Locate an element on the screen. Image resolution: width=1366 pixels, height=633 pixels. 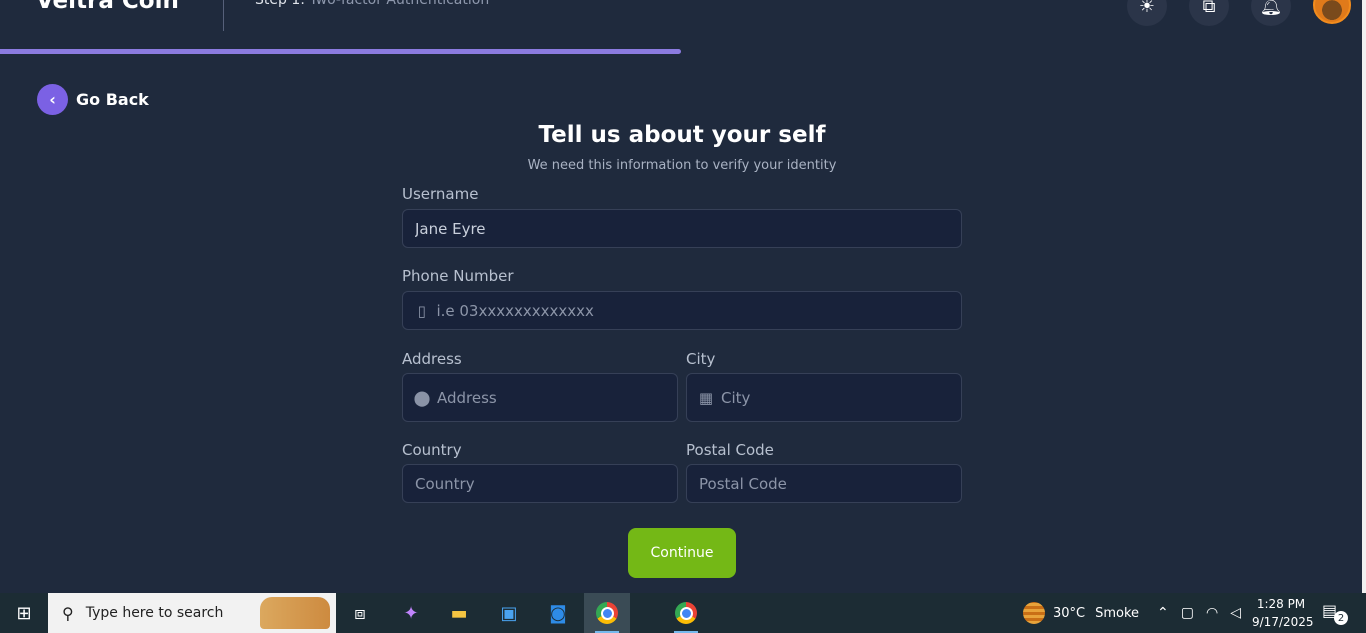
copilot-button: ✦ is located at coordinates (411, 613).